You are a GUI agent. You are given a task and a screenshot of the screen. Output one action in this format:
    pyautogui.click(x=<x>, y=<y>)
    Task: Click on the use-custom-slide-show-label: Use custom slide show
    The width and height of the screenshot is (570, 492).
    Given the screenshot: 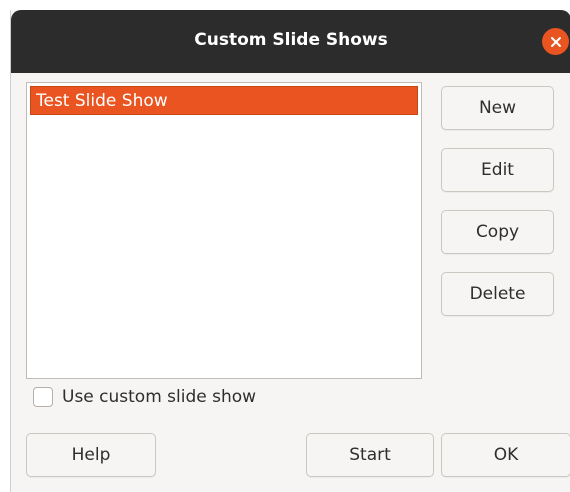 What is the action you would take?
    pyautogui.click(x=159, y=397)
    